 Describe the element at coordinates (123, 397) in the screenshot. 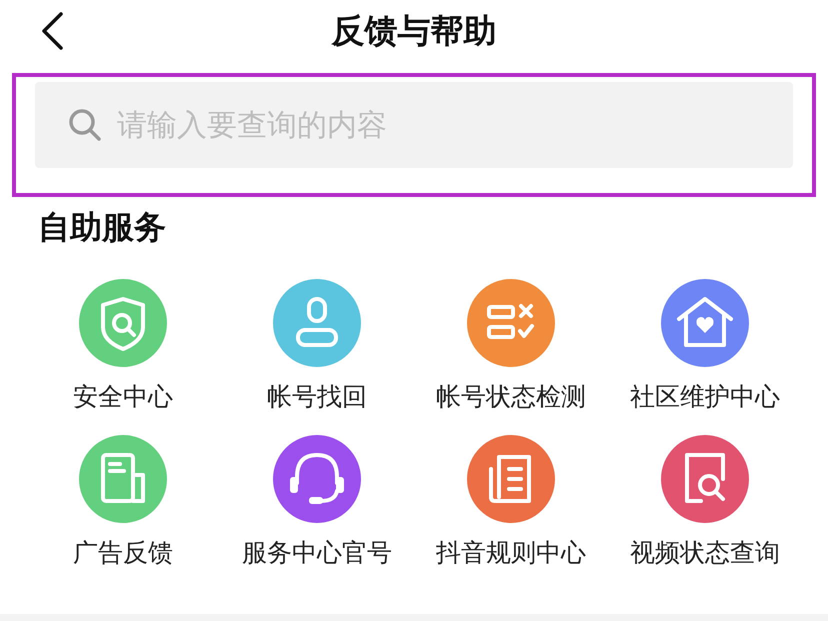

I see `service-label: 安全中心` at that location.